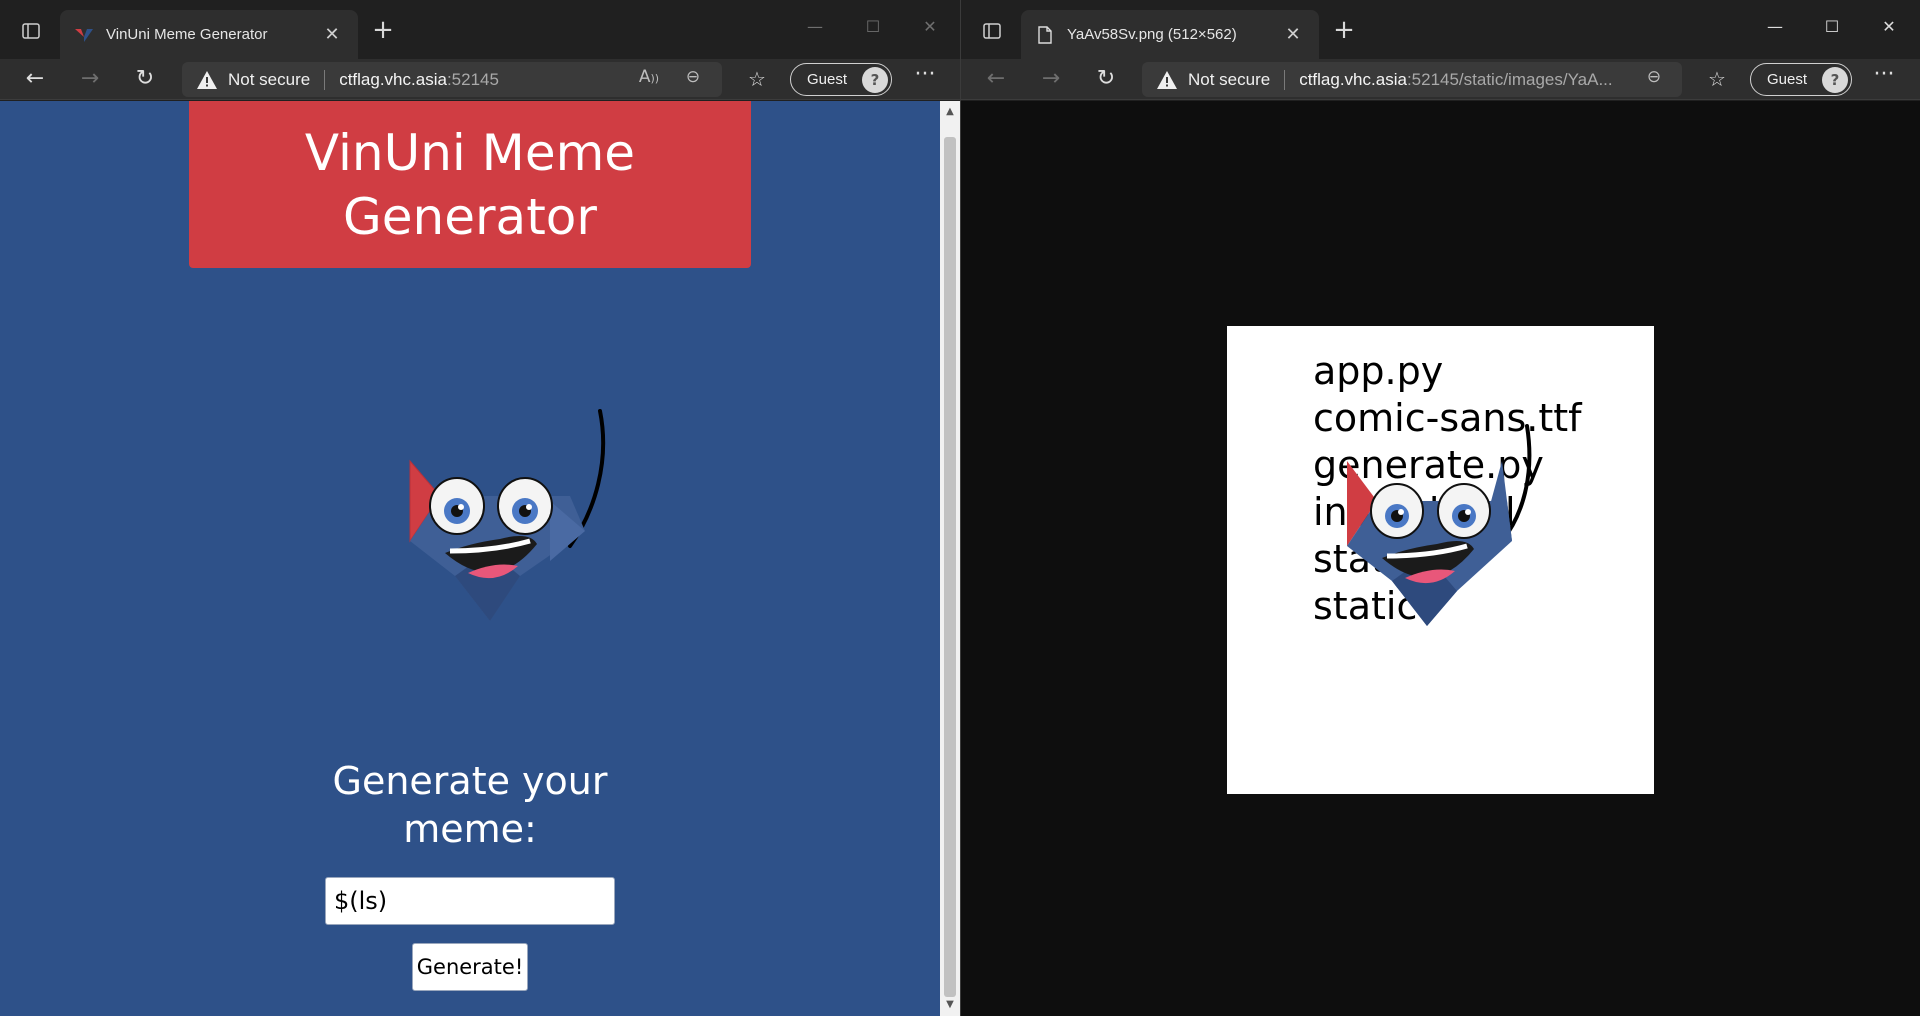 The image size is (1920, 1016). I want to click on read-aloud-icon: A)), so click(649, 77).